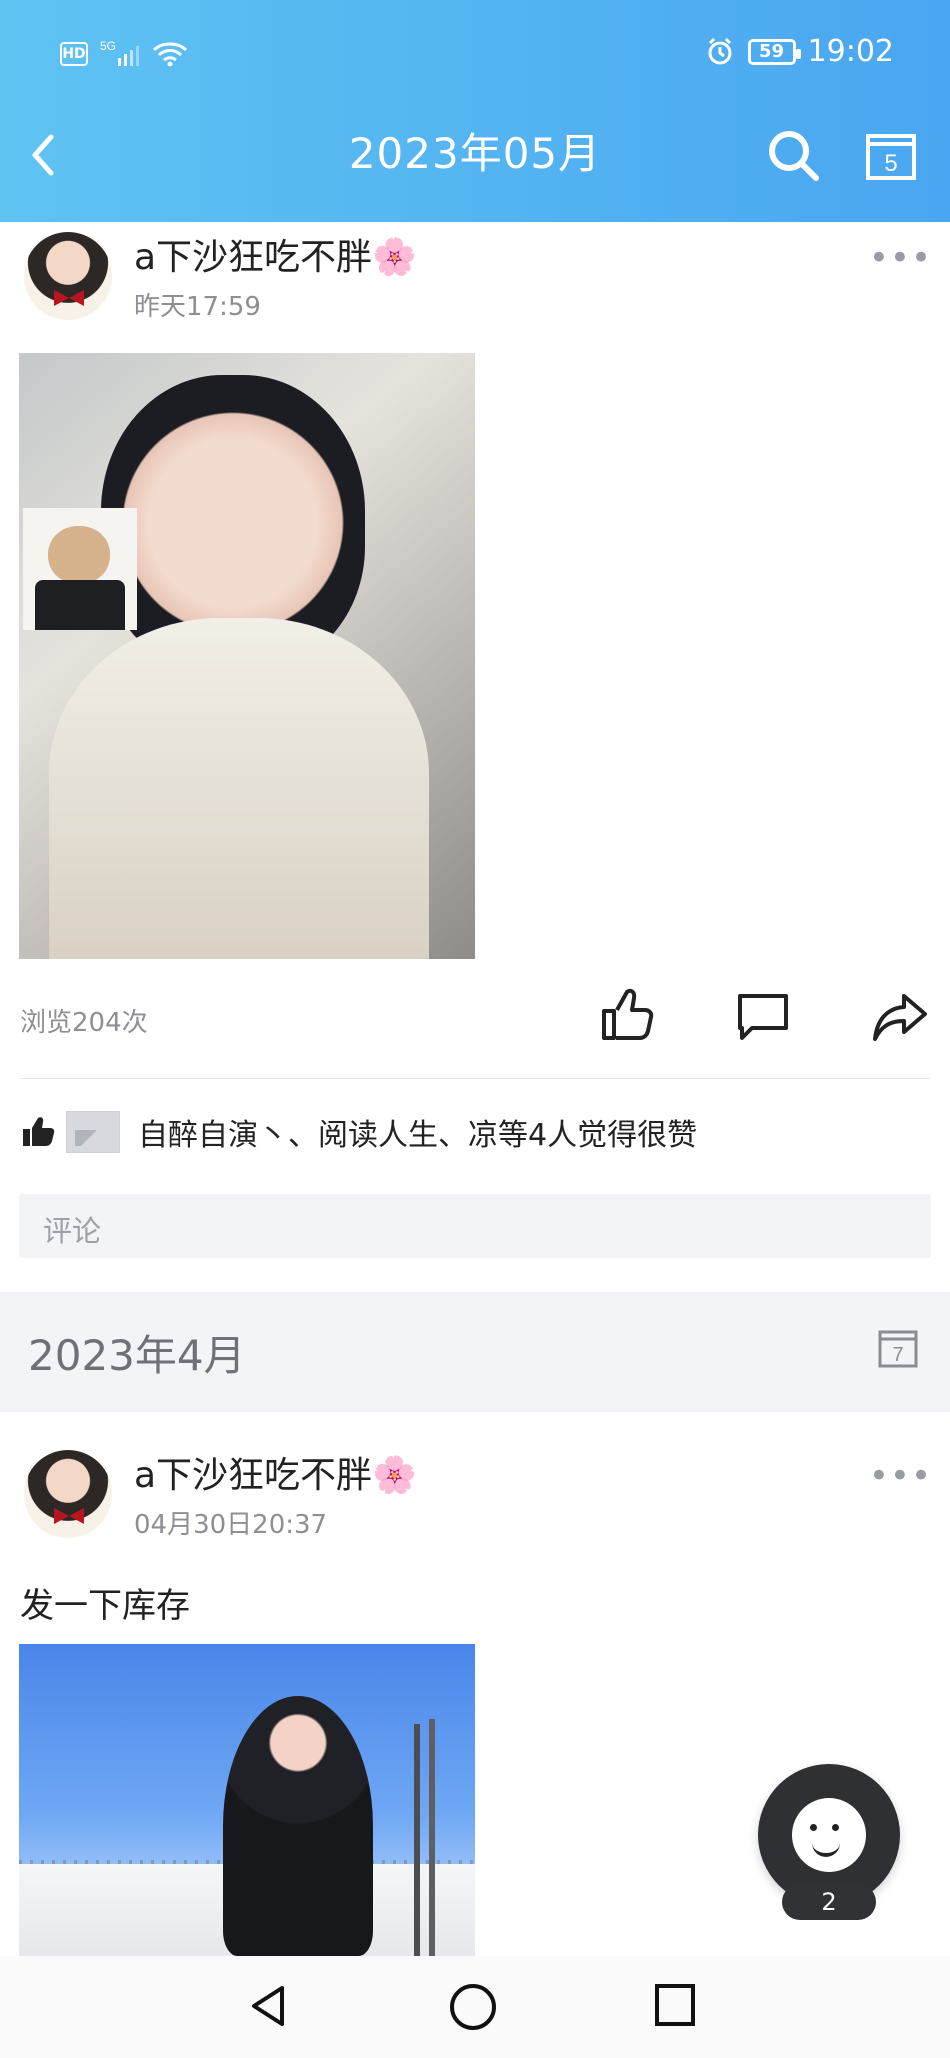  I want to click on divider, so click(475, 1078).